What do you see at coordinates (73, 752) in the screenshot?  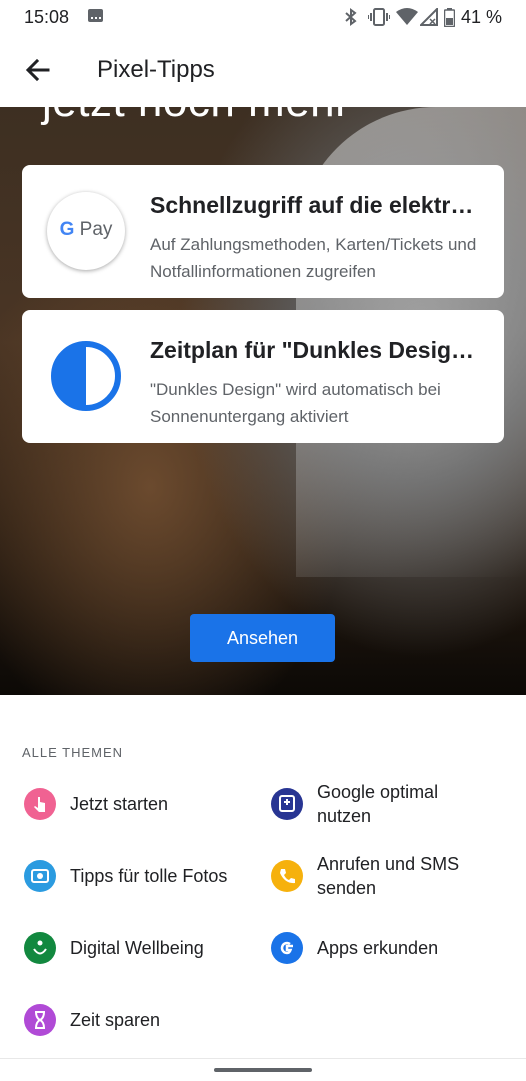 I see `section-title-all-topics: ALLE THEMEN` at bounding box center [73, 752].